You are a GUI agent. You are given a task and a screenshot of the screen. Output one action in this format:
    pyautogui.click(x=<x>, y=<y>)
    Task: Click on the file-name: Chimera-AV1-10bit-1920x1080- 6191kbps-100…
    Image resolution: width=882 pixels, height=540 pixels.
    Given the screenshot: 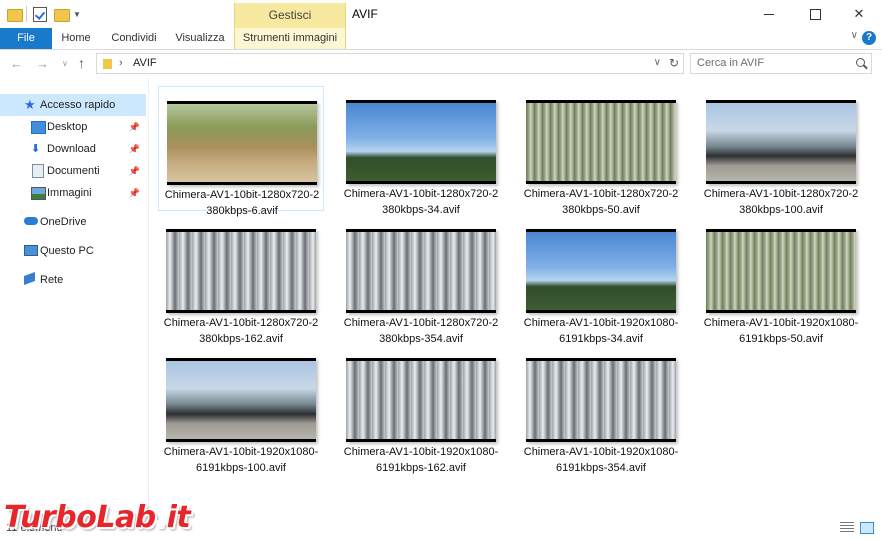 What is the action you would take?
    pyautogui.click(x=241, y=460)
    